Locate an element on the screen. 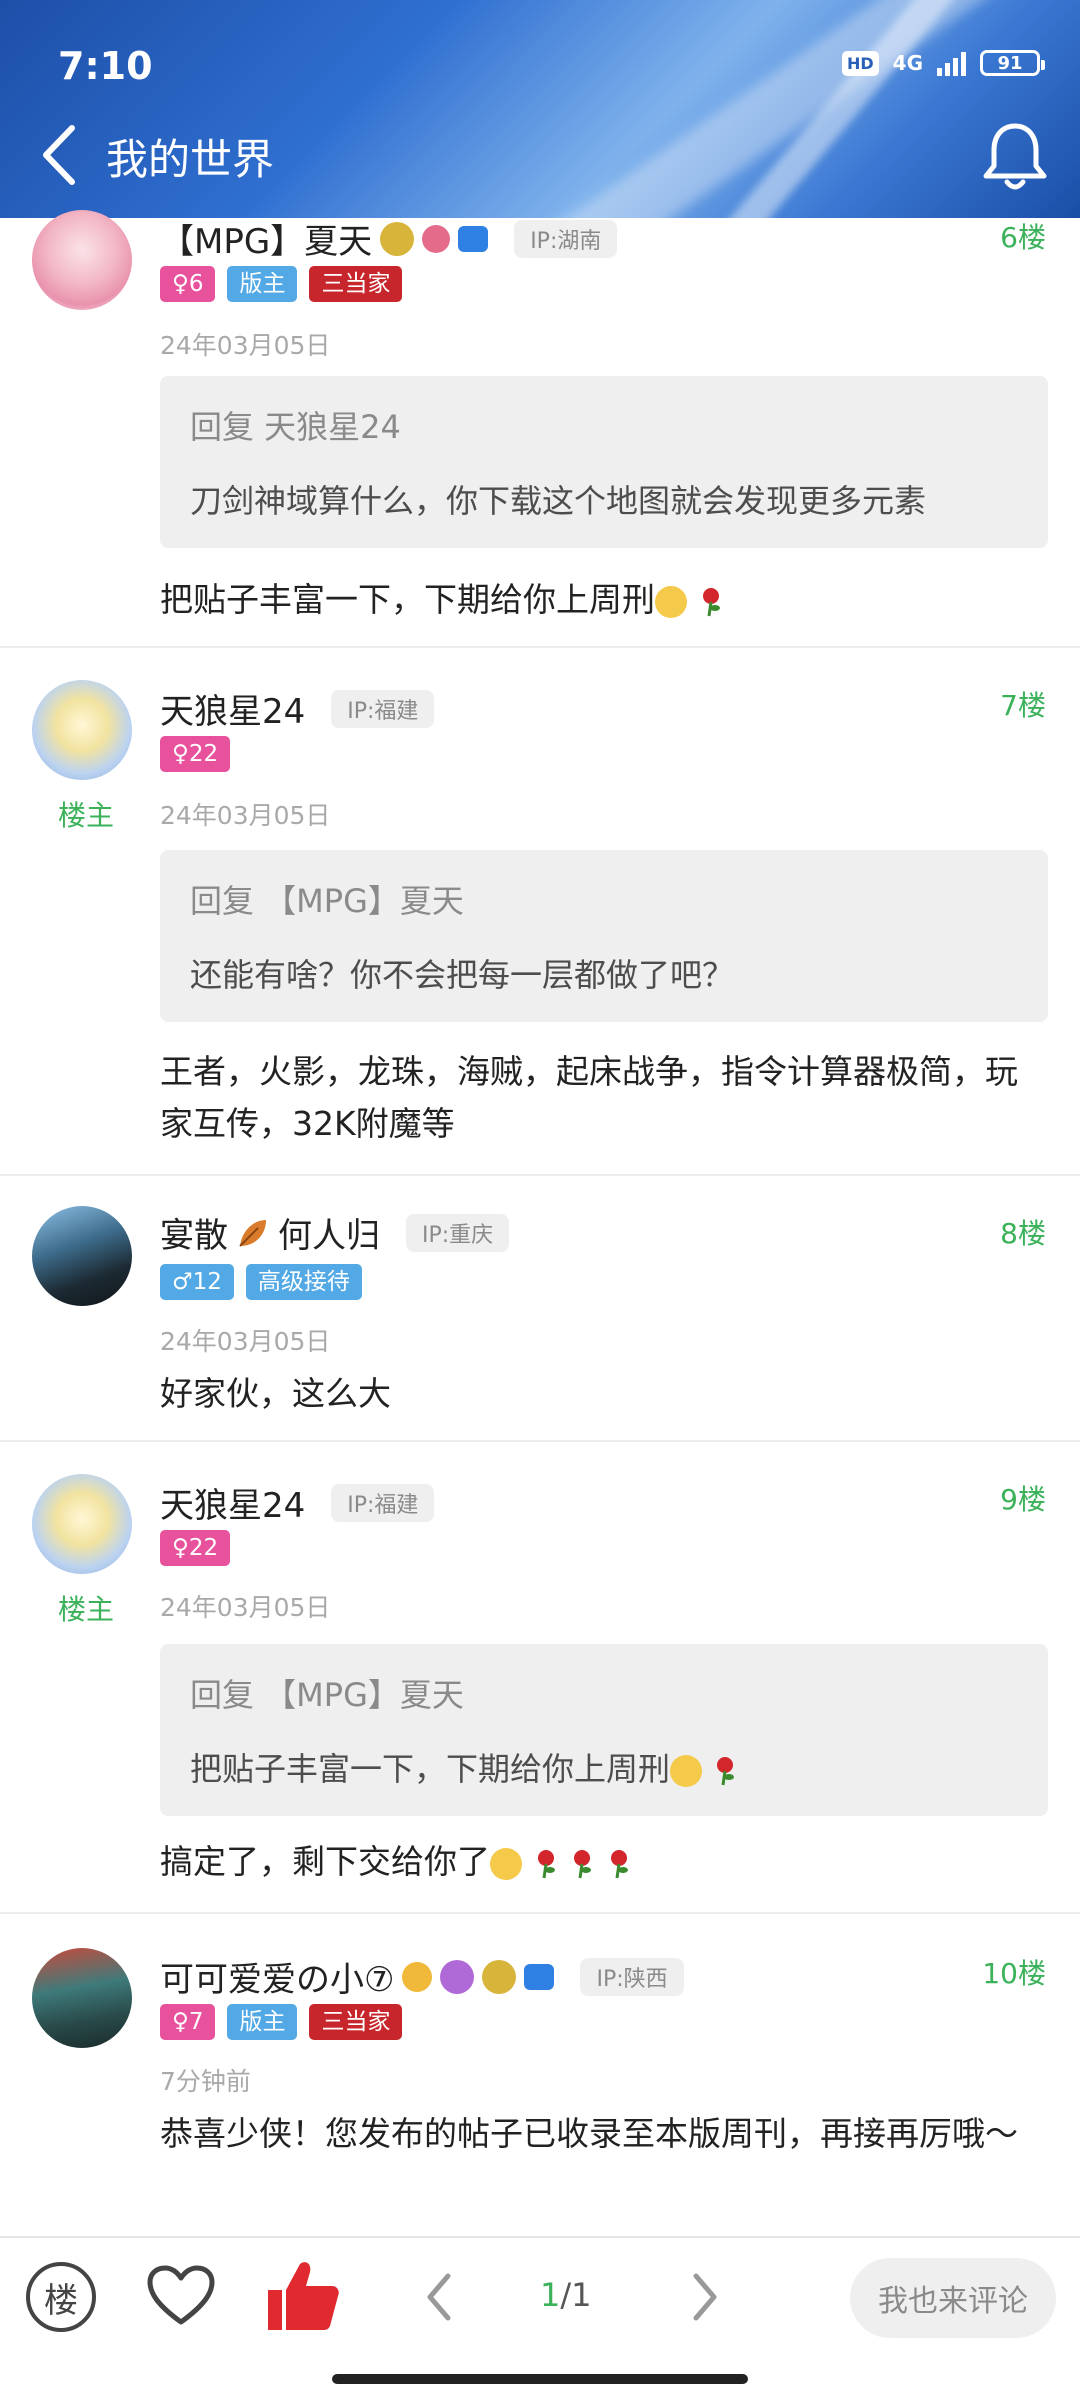 The height and width of the screenshot is (2402, 1080). quote-block: 回复 【MPG】夏天 把贴子丰富一下，下期给你上周刑 is located at coordinates (604, 1730).